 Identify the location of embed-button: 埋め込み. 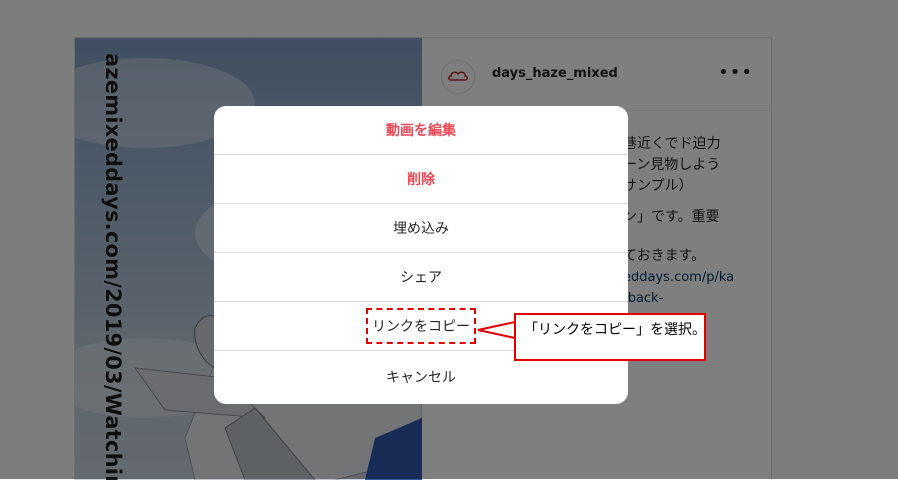
(421, 228).